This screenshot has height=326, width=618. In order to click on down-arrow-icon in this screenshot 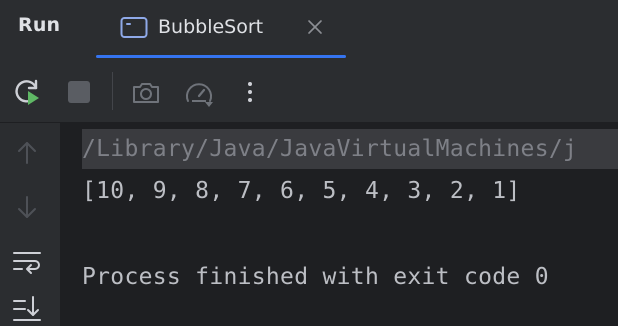, I will do `click(27, 207)`.